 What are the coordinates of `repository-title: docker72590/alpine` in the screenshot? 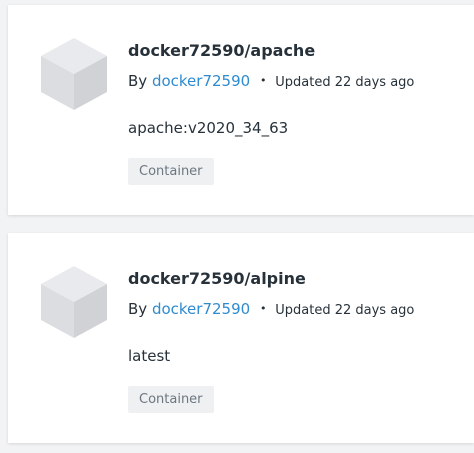 It's located at (217, 278).